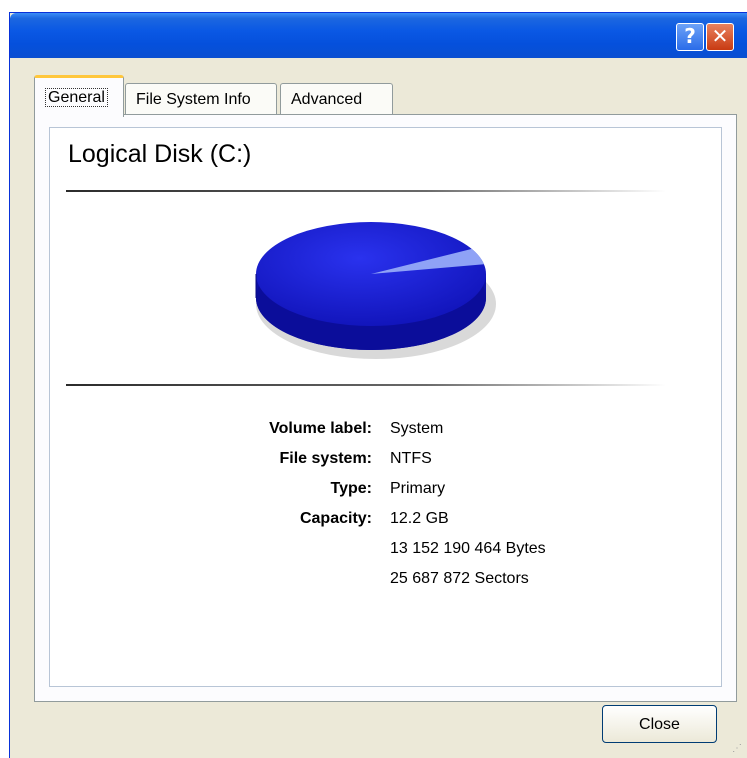 The image size is (747, 758). I want to click on title-bar: ? ✕, so click(378, 35).